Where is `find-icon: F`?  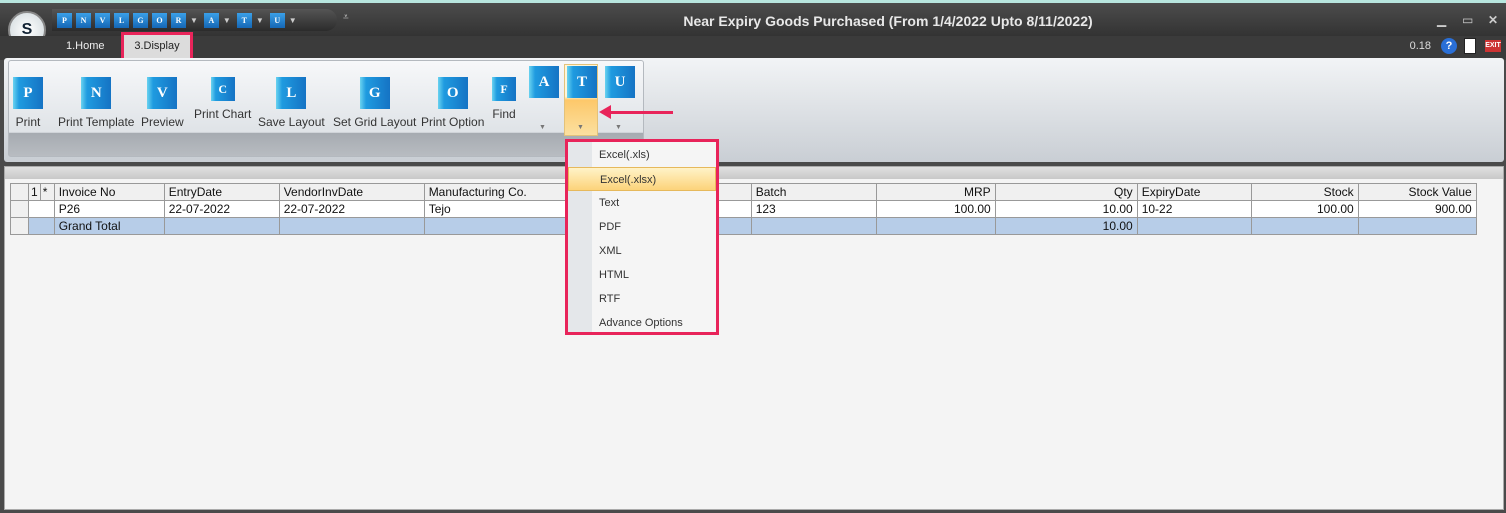 find-icon: F is located at coordinates (504, 89).